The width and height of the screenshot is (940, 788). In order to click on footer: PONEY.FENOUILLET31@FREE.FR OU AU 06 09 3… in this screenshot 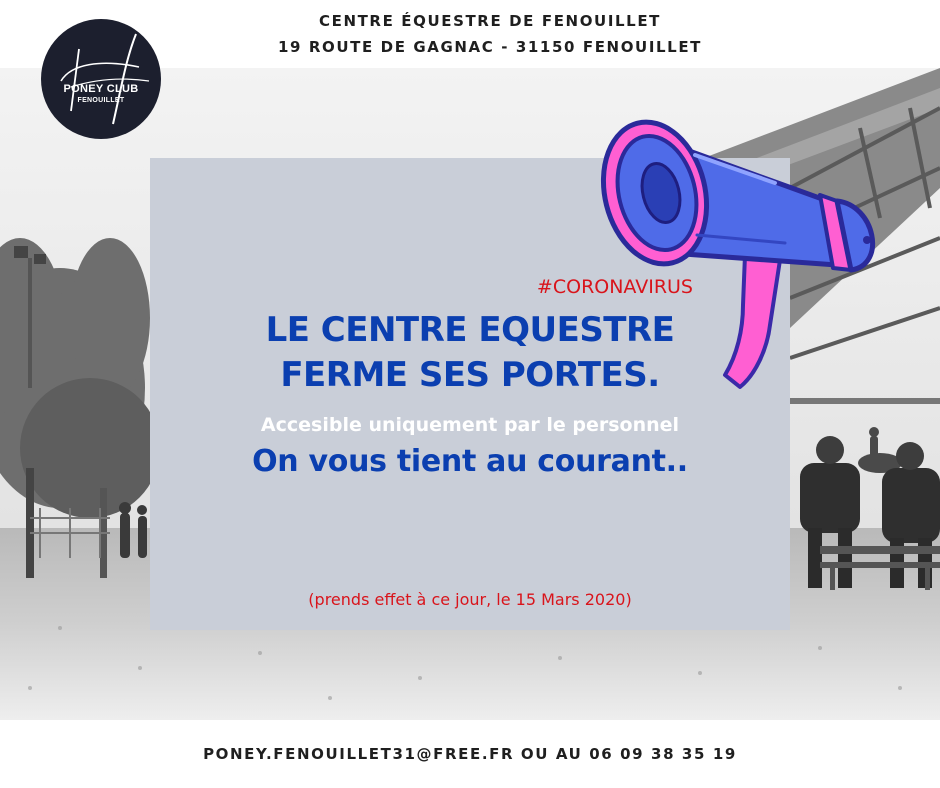, I will do `click(470, 754)`.